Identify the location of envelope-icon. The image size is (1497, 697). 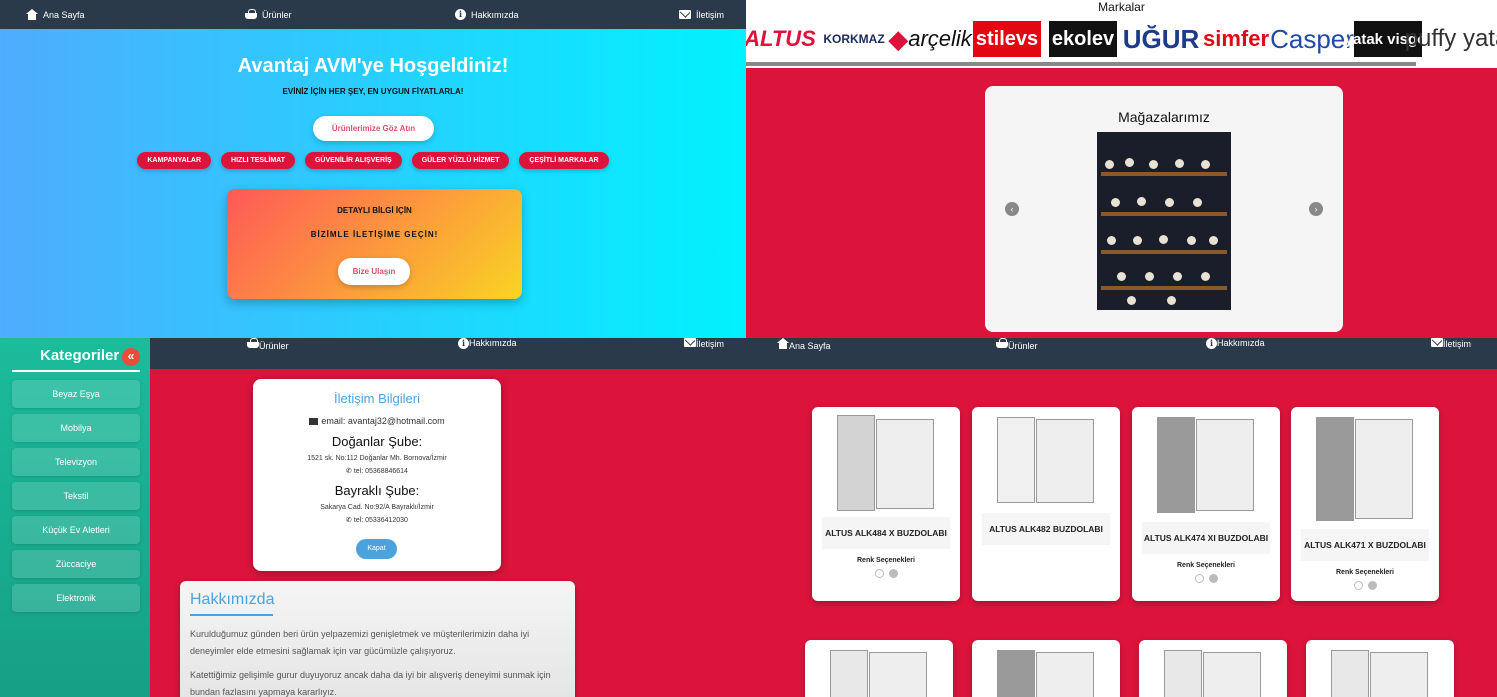
(314, 422).